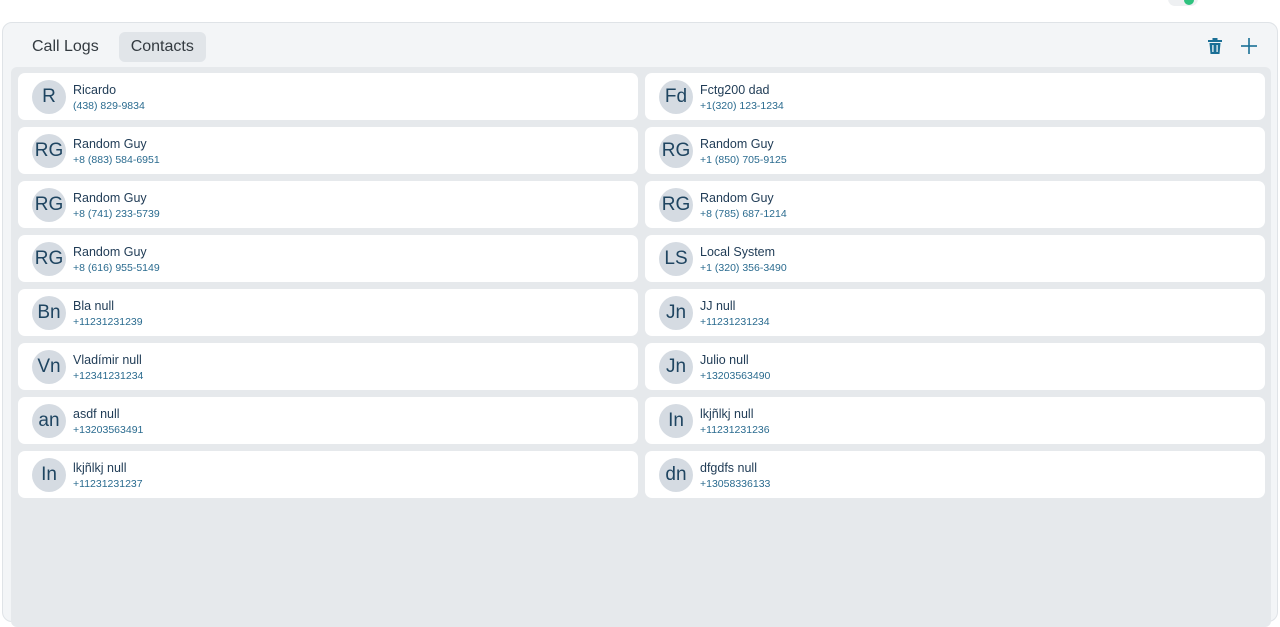  I want to click on contact-card: dn dfgdfs null +13058336133, so click(955, 474).